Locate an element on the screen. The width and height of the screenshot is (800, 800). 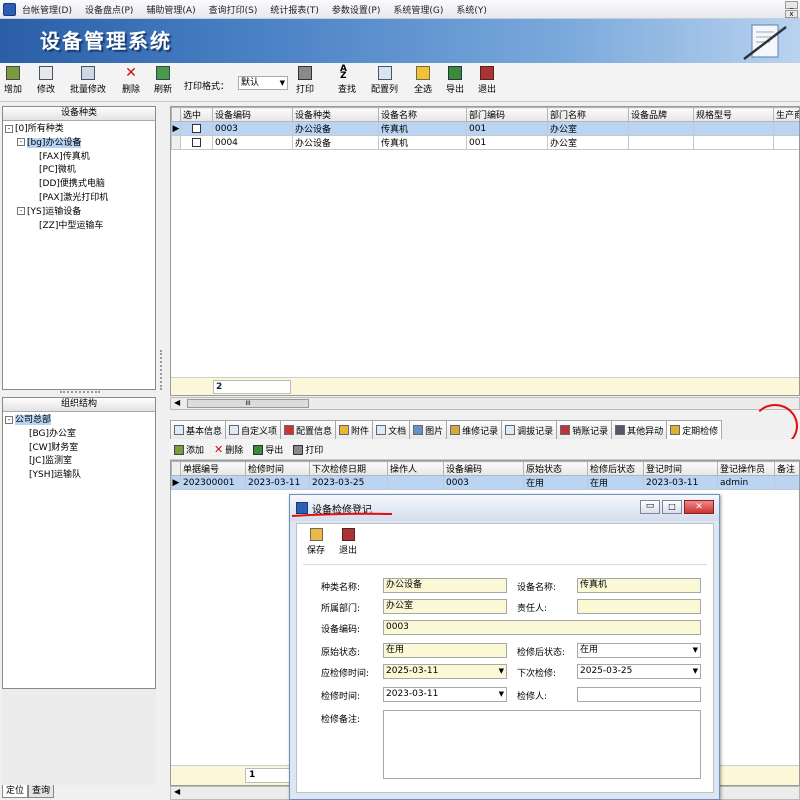
col-header: 设备名称 is located at coordinates (422, 114).